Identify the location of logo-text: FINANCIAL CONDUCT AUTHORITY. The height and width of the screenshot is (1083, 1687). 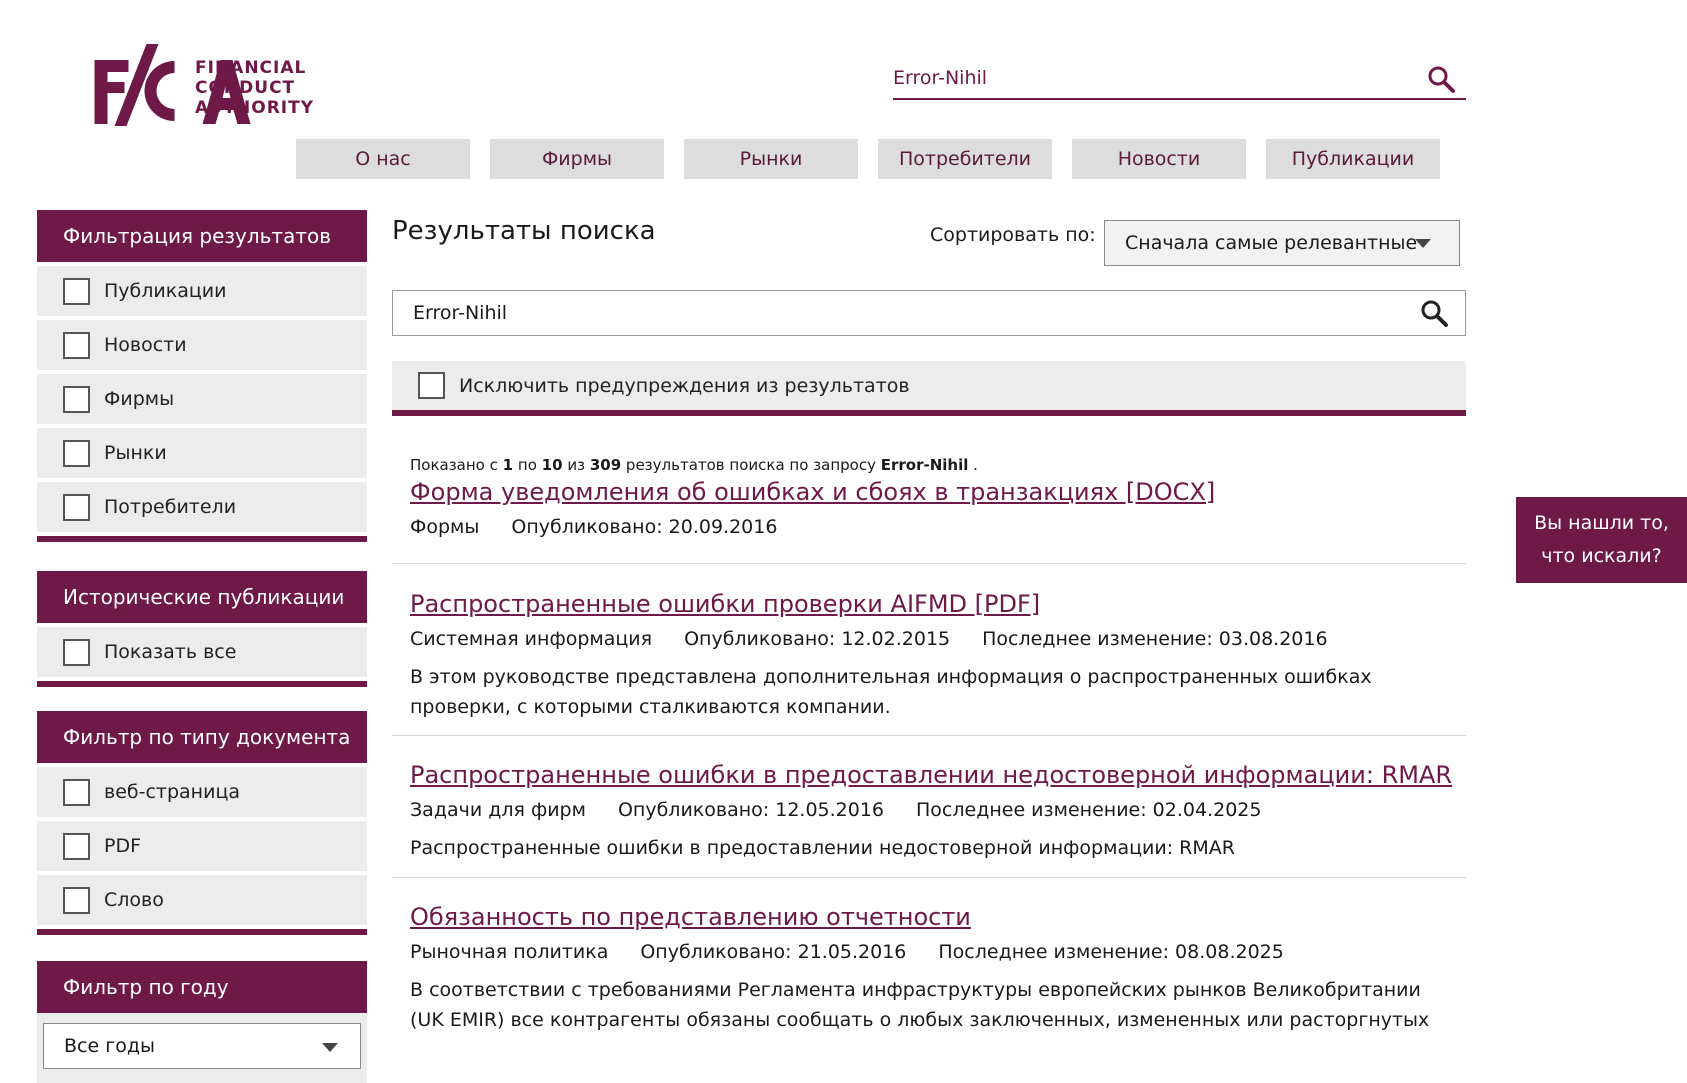
(254, 88).